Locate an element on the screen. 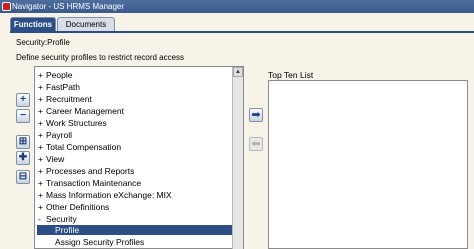 The width and height of the screenshot is (474, 249). tree-item: + People is located at coordinates (136, 75).